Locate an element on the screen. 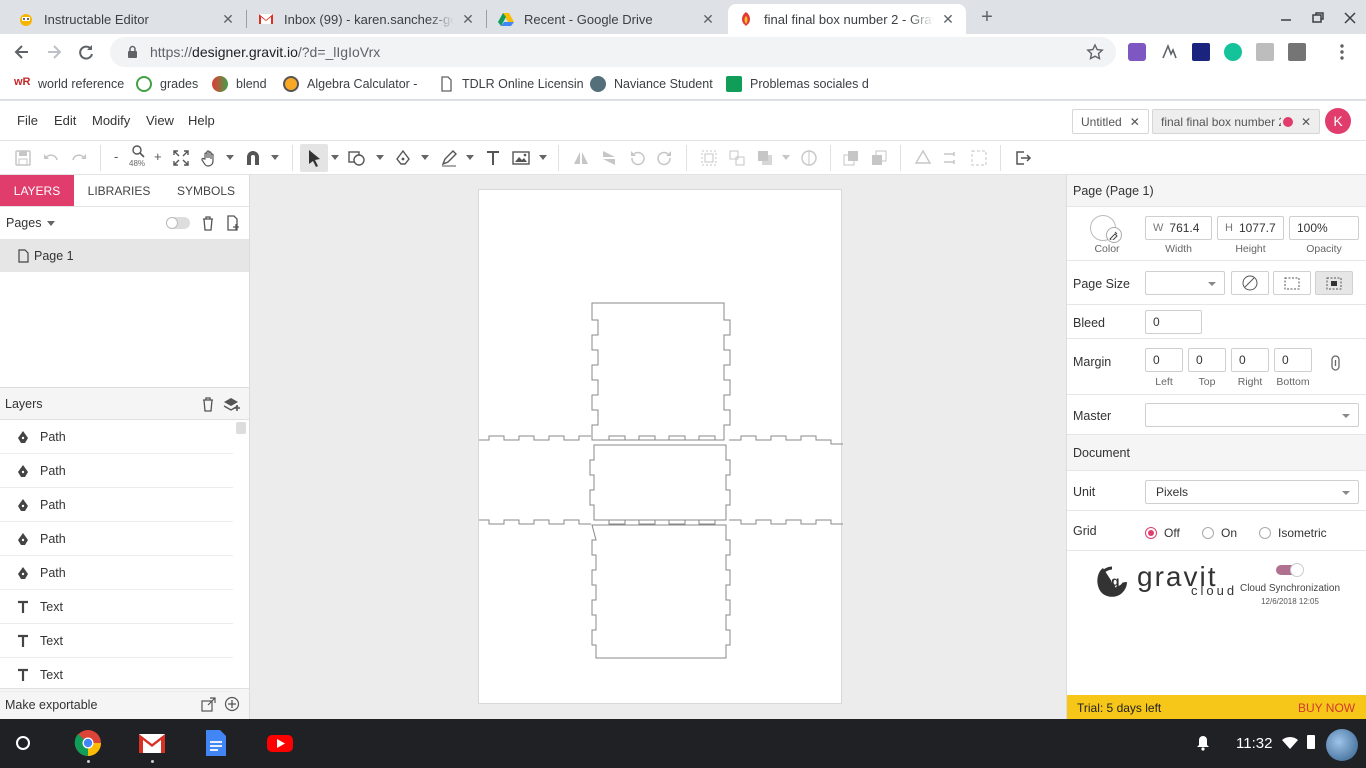  extension-c-icon is located at coordinates (1265, 52).